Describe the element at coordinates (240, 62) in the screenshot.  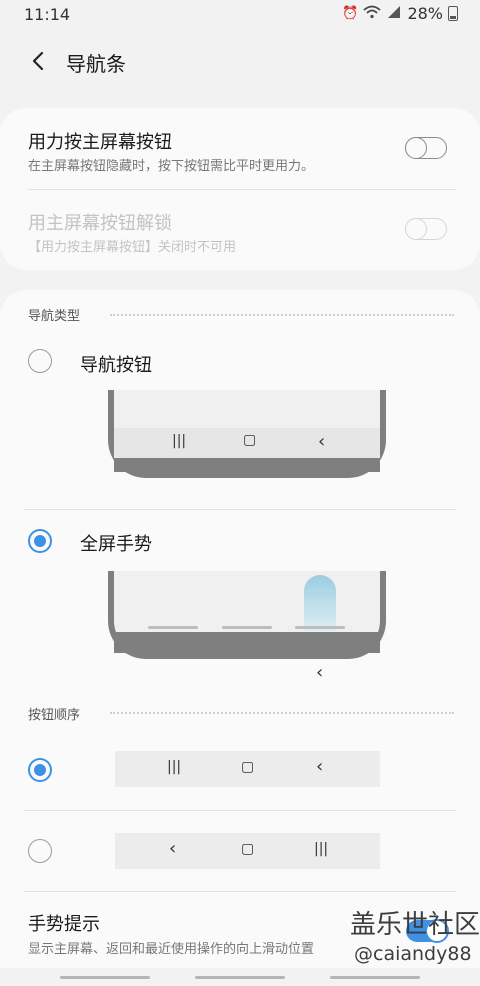
I see `app-header: 导航条` at that location.